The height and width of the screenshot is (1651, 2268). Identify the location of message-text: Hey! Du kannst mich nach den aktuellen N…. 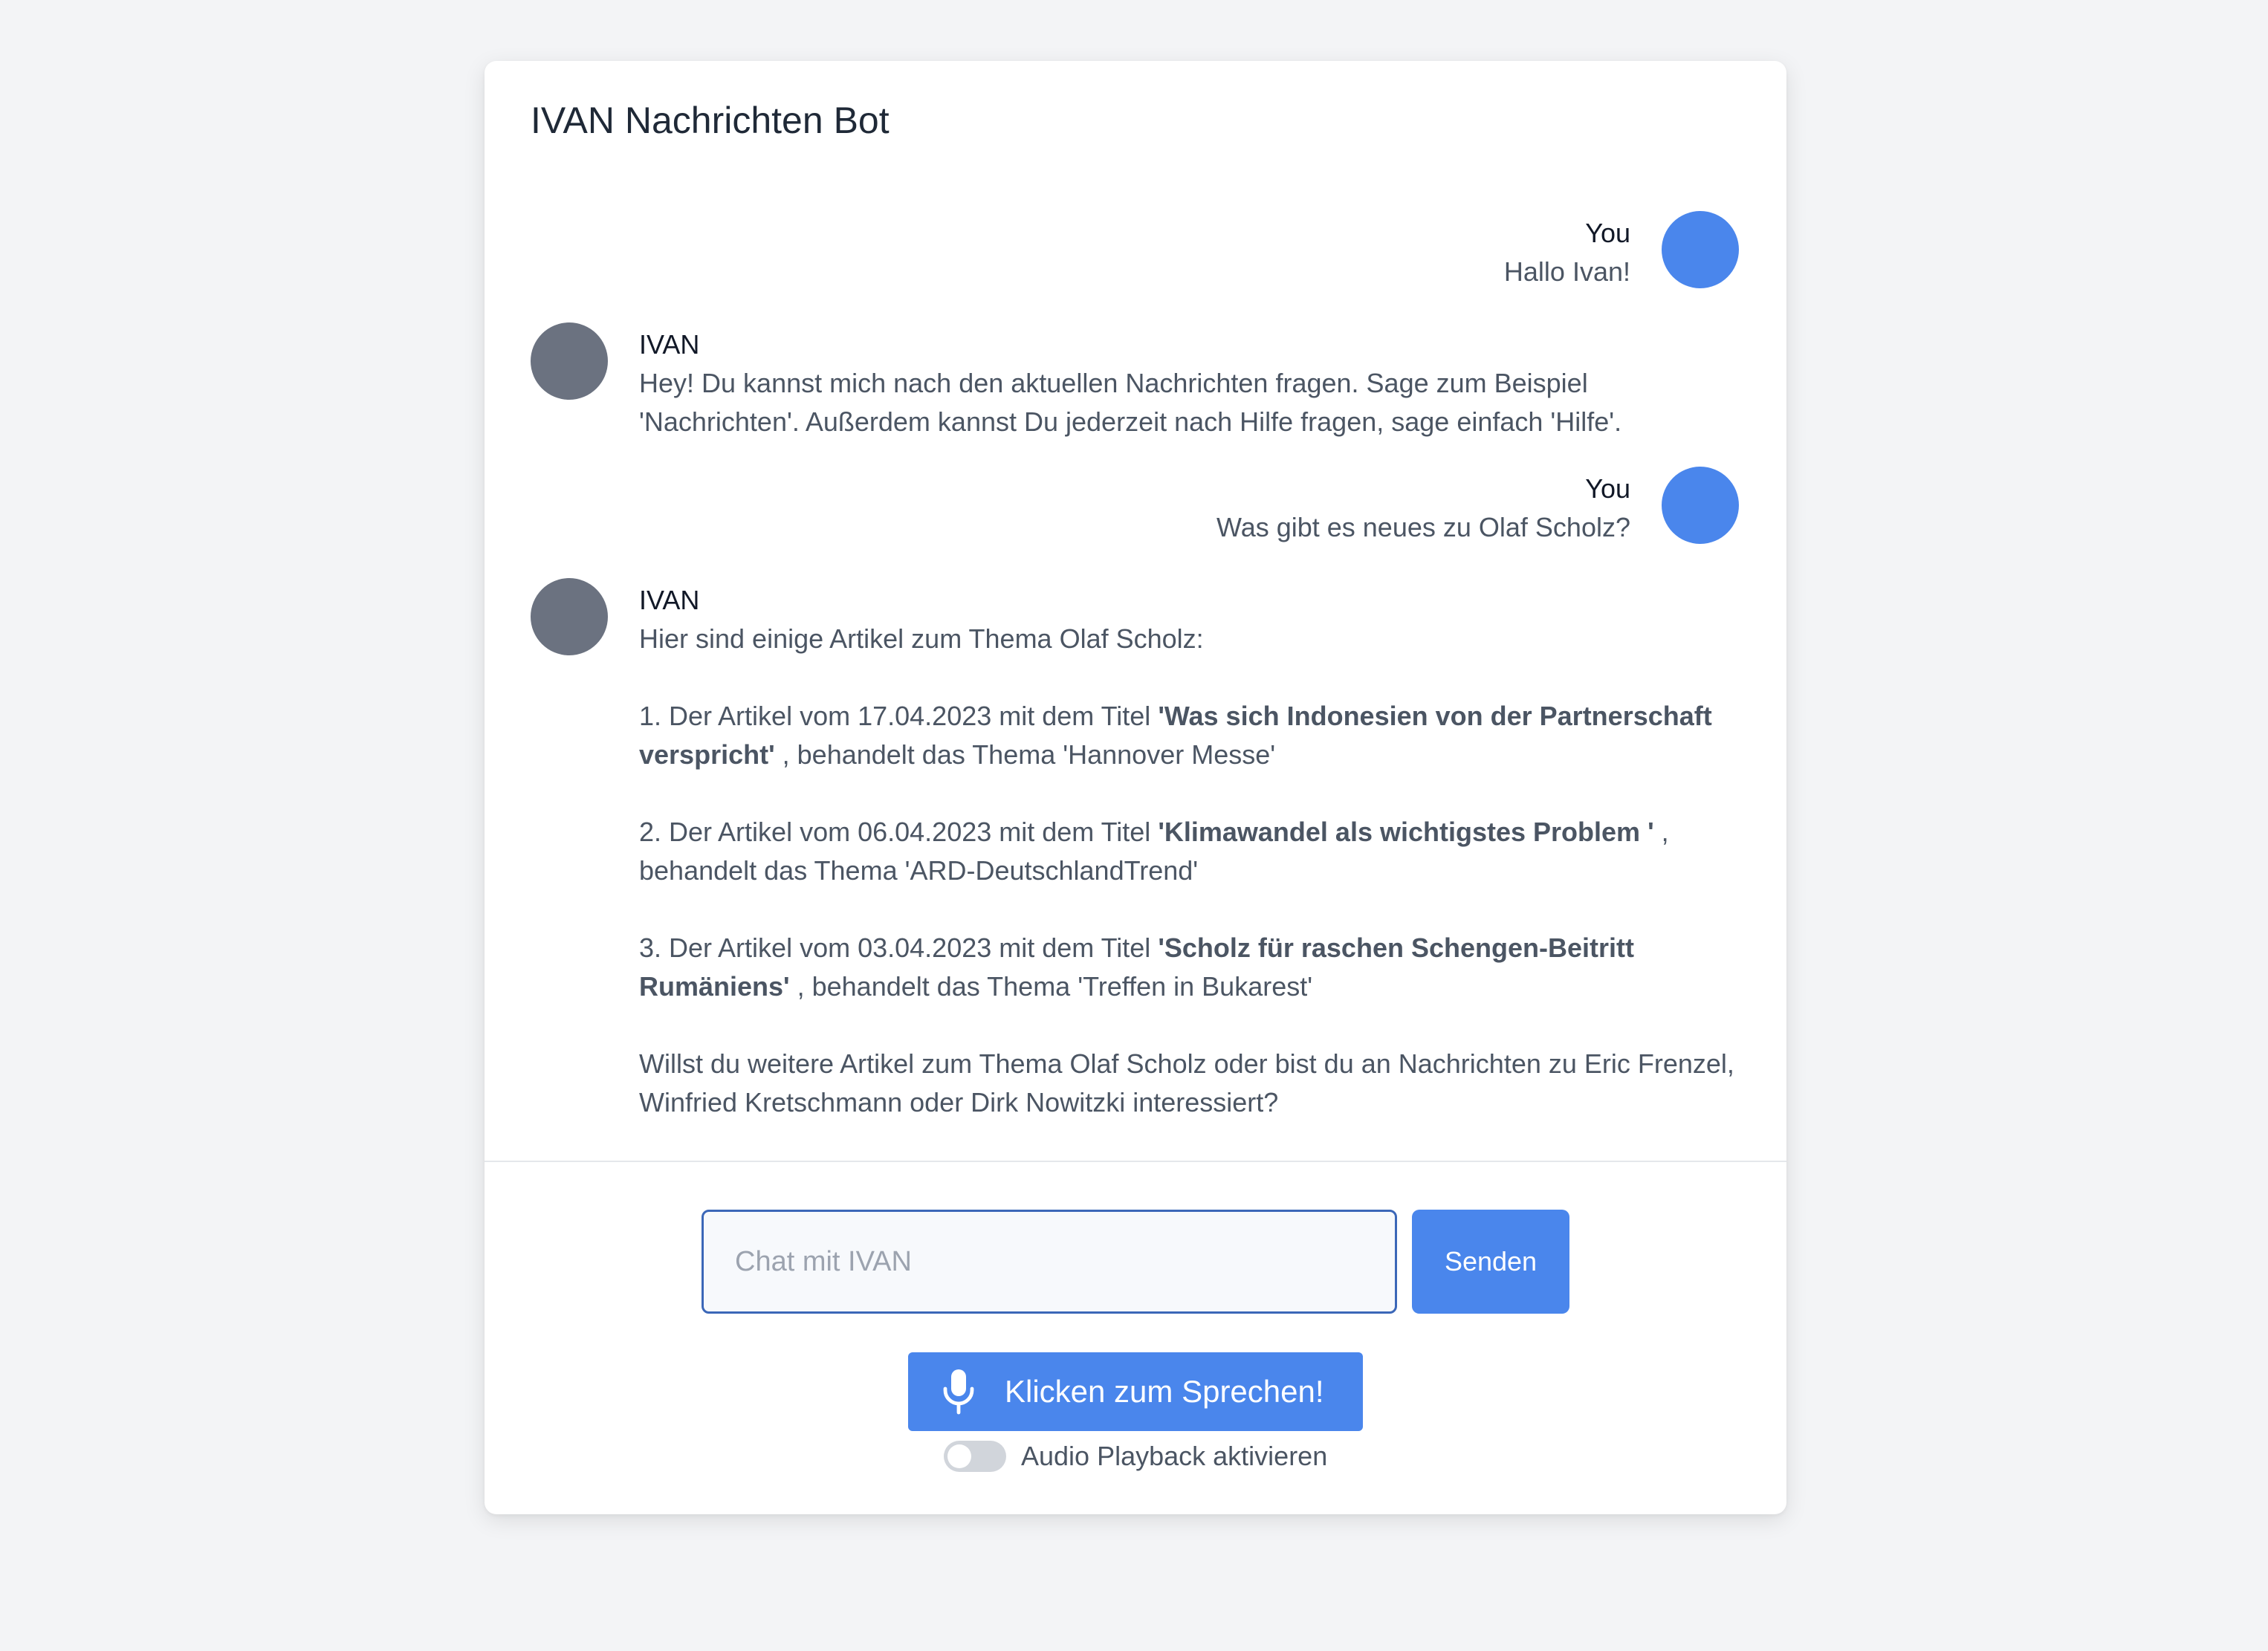
(1130, 402).